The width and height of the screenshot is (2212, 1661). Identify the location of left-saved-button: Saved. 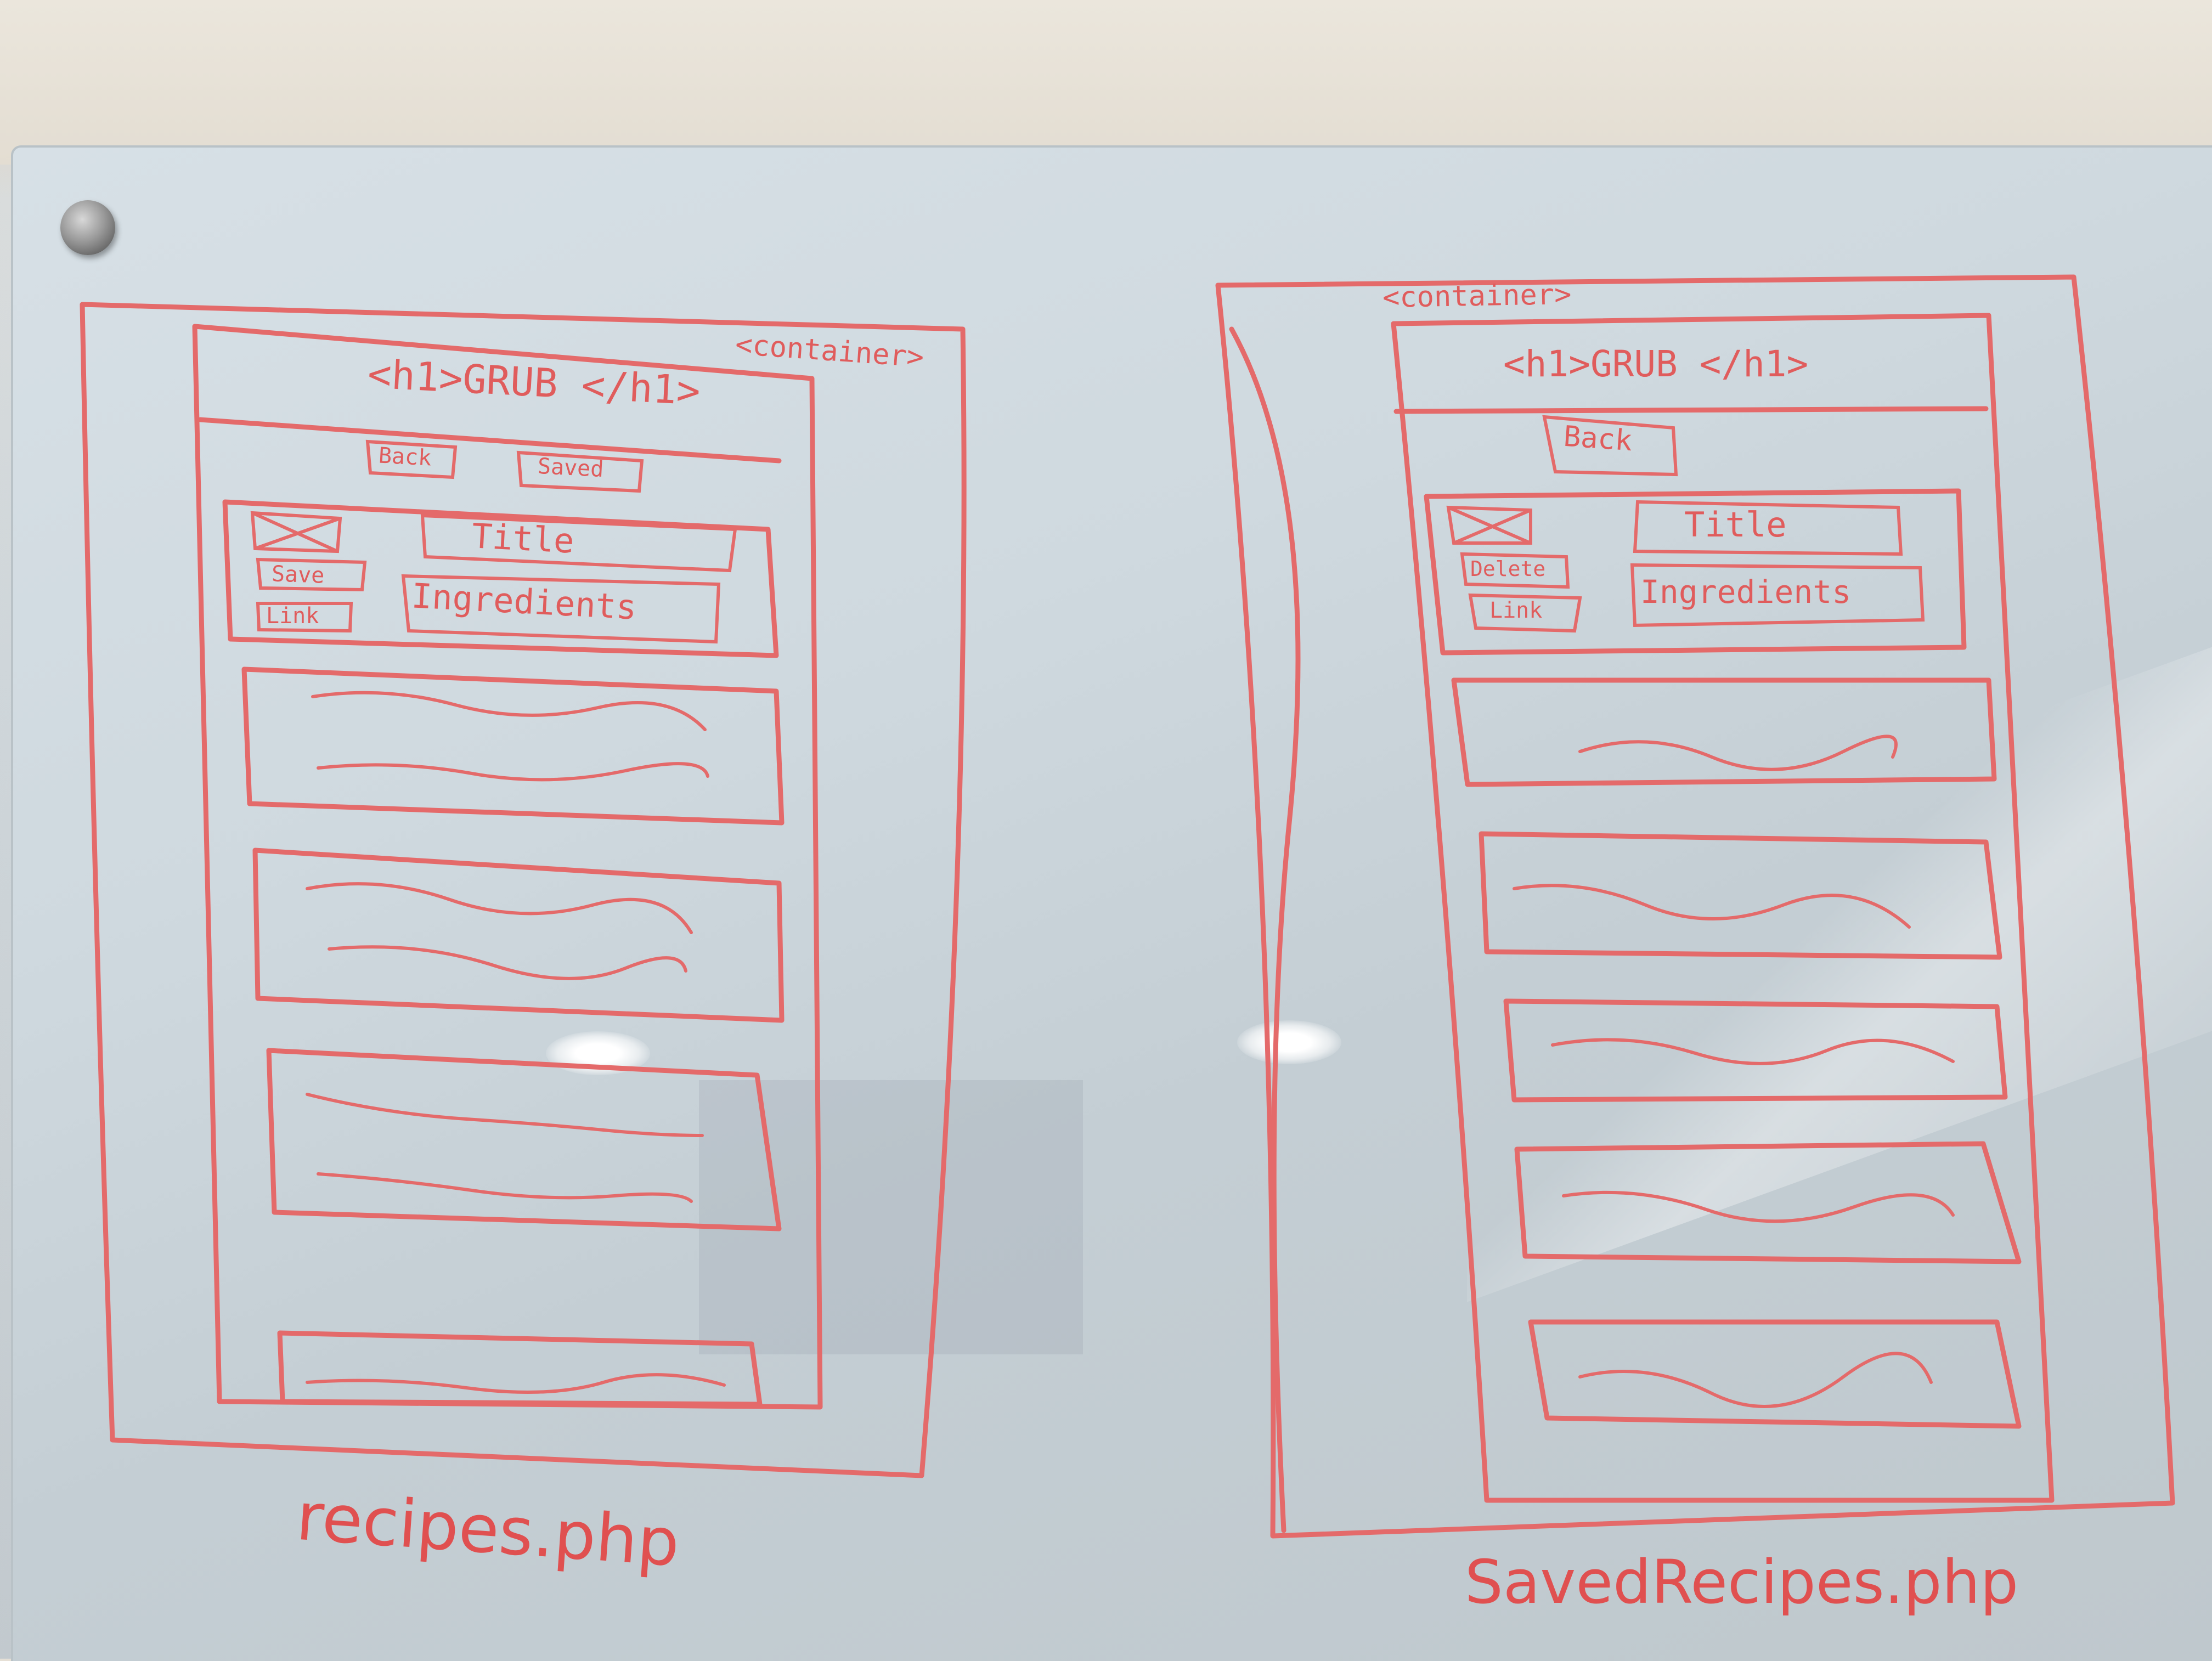
(571, 468).